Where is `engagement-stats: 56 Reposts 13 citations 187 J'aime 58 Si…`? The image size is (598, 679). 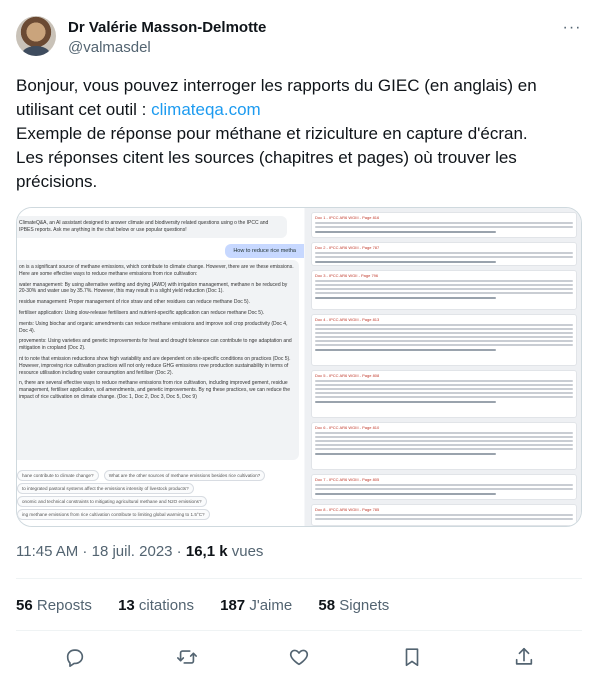 engagement-stats: 56 Reposts 13 citations 187 J'aime 58 Si… is located at coordinates (213, 605).